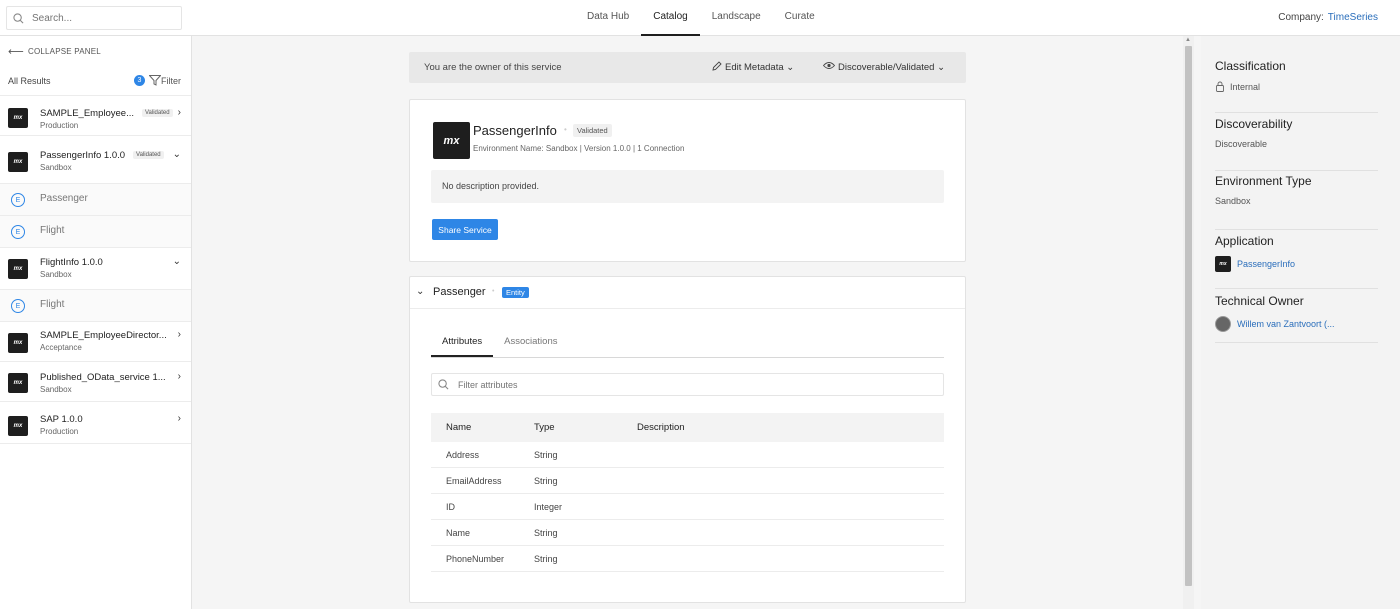 Image resolution: width=1400 pixels, height=609 pixels. I want to click on table-row: PhoneNumber String, so click(687, 559).